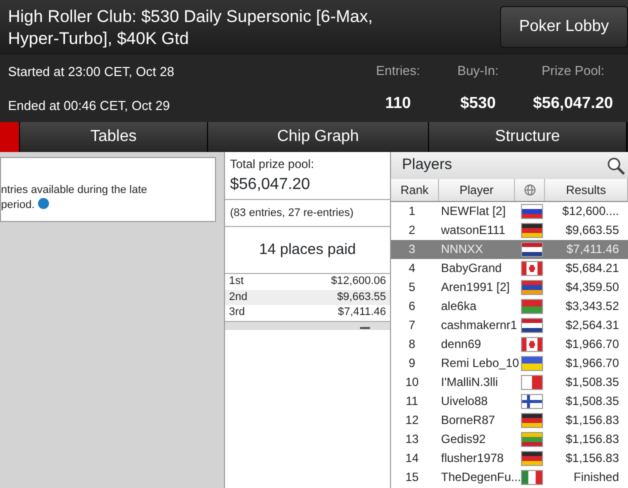 This screenshot has height=488, width=628. I want to click on rank-cell-text: 2, so click(412, 230).